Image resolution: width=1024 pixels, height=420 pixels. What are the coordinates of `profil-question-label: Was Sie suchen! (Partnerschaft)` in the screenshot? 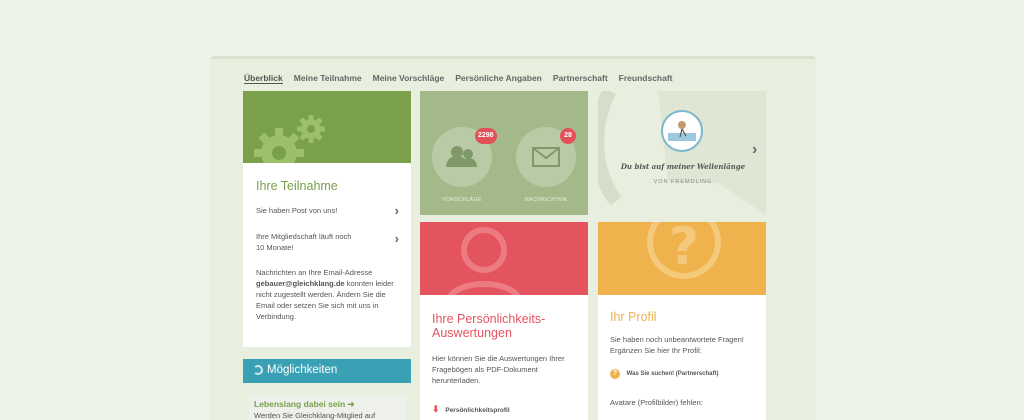 It's located at (672, 374).